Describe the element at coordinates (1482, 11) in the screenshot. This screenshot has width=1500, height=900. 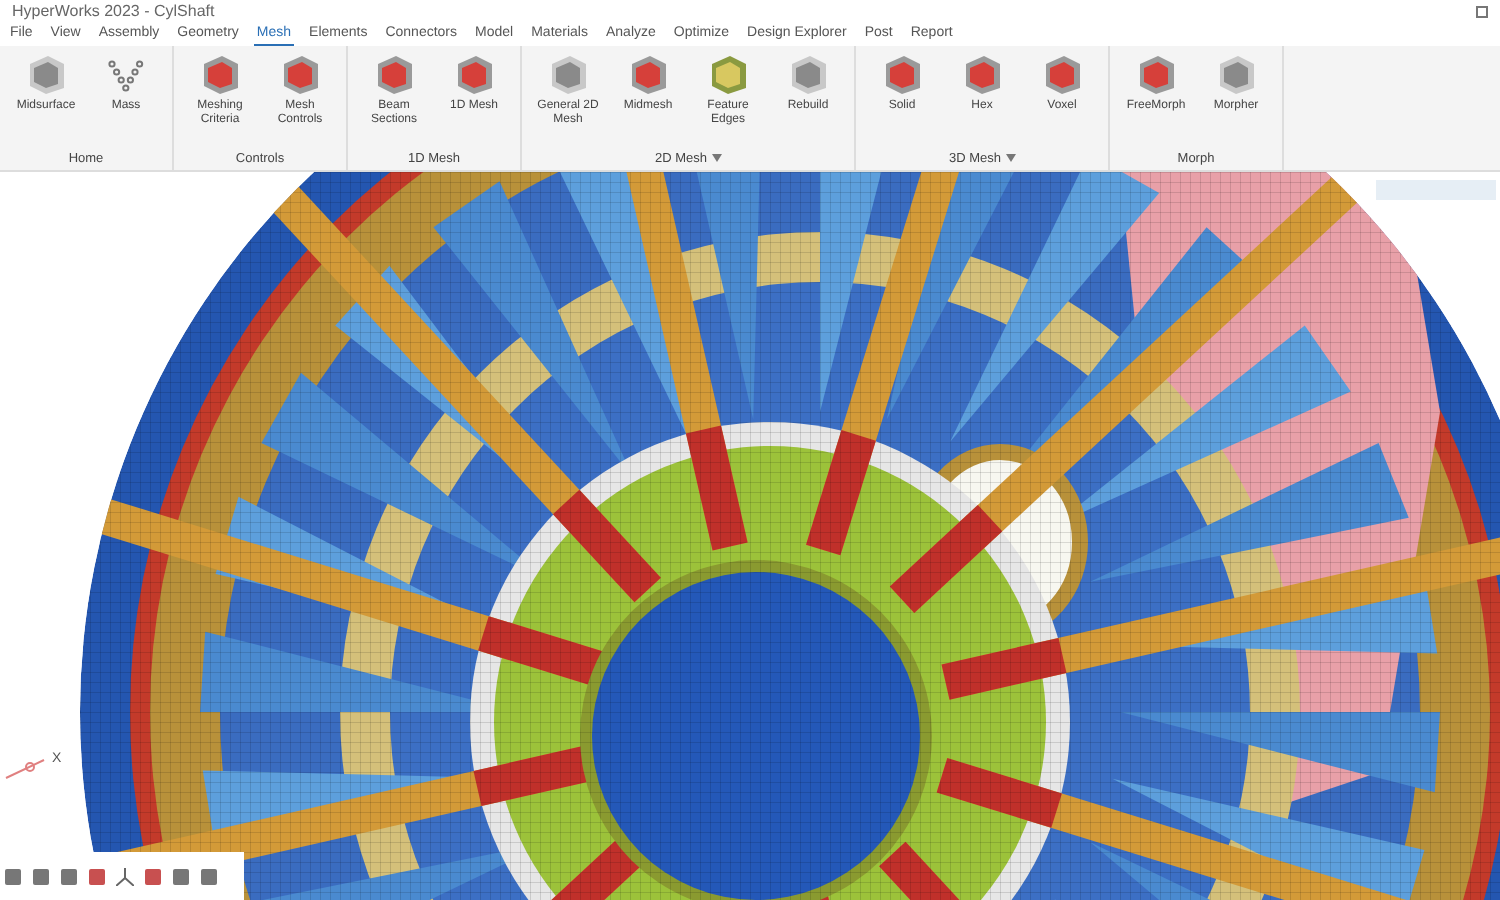
I see `restore-icon` at that location.